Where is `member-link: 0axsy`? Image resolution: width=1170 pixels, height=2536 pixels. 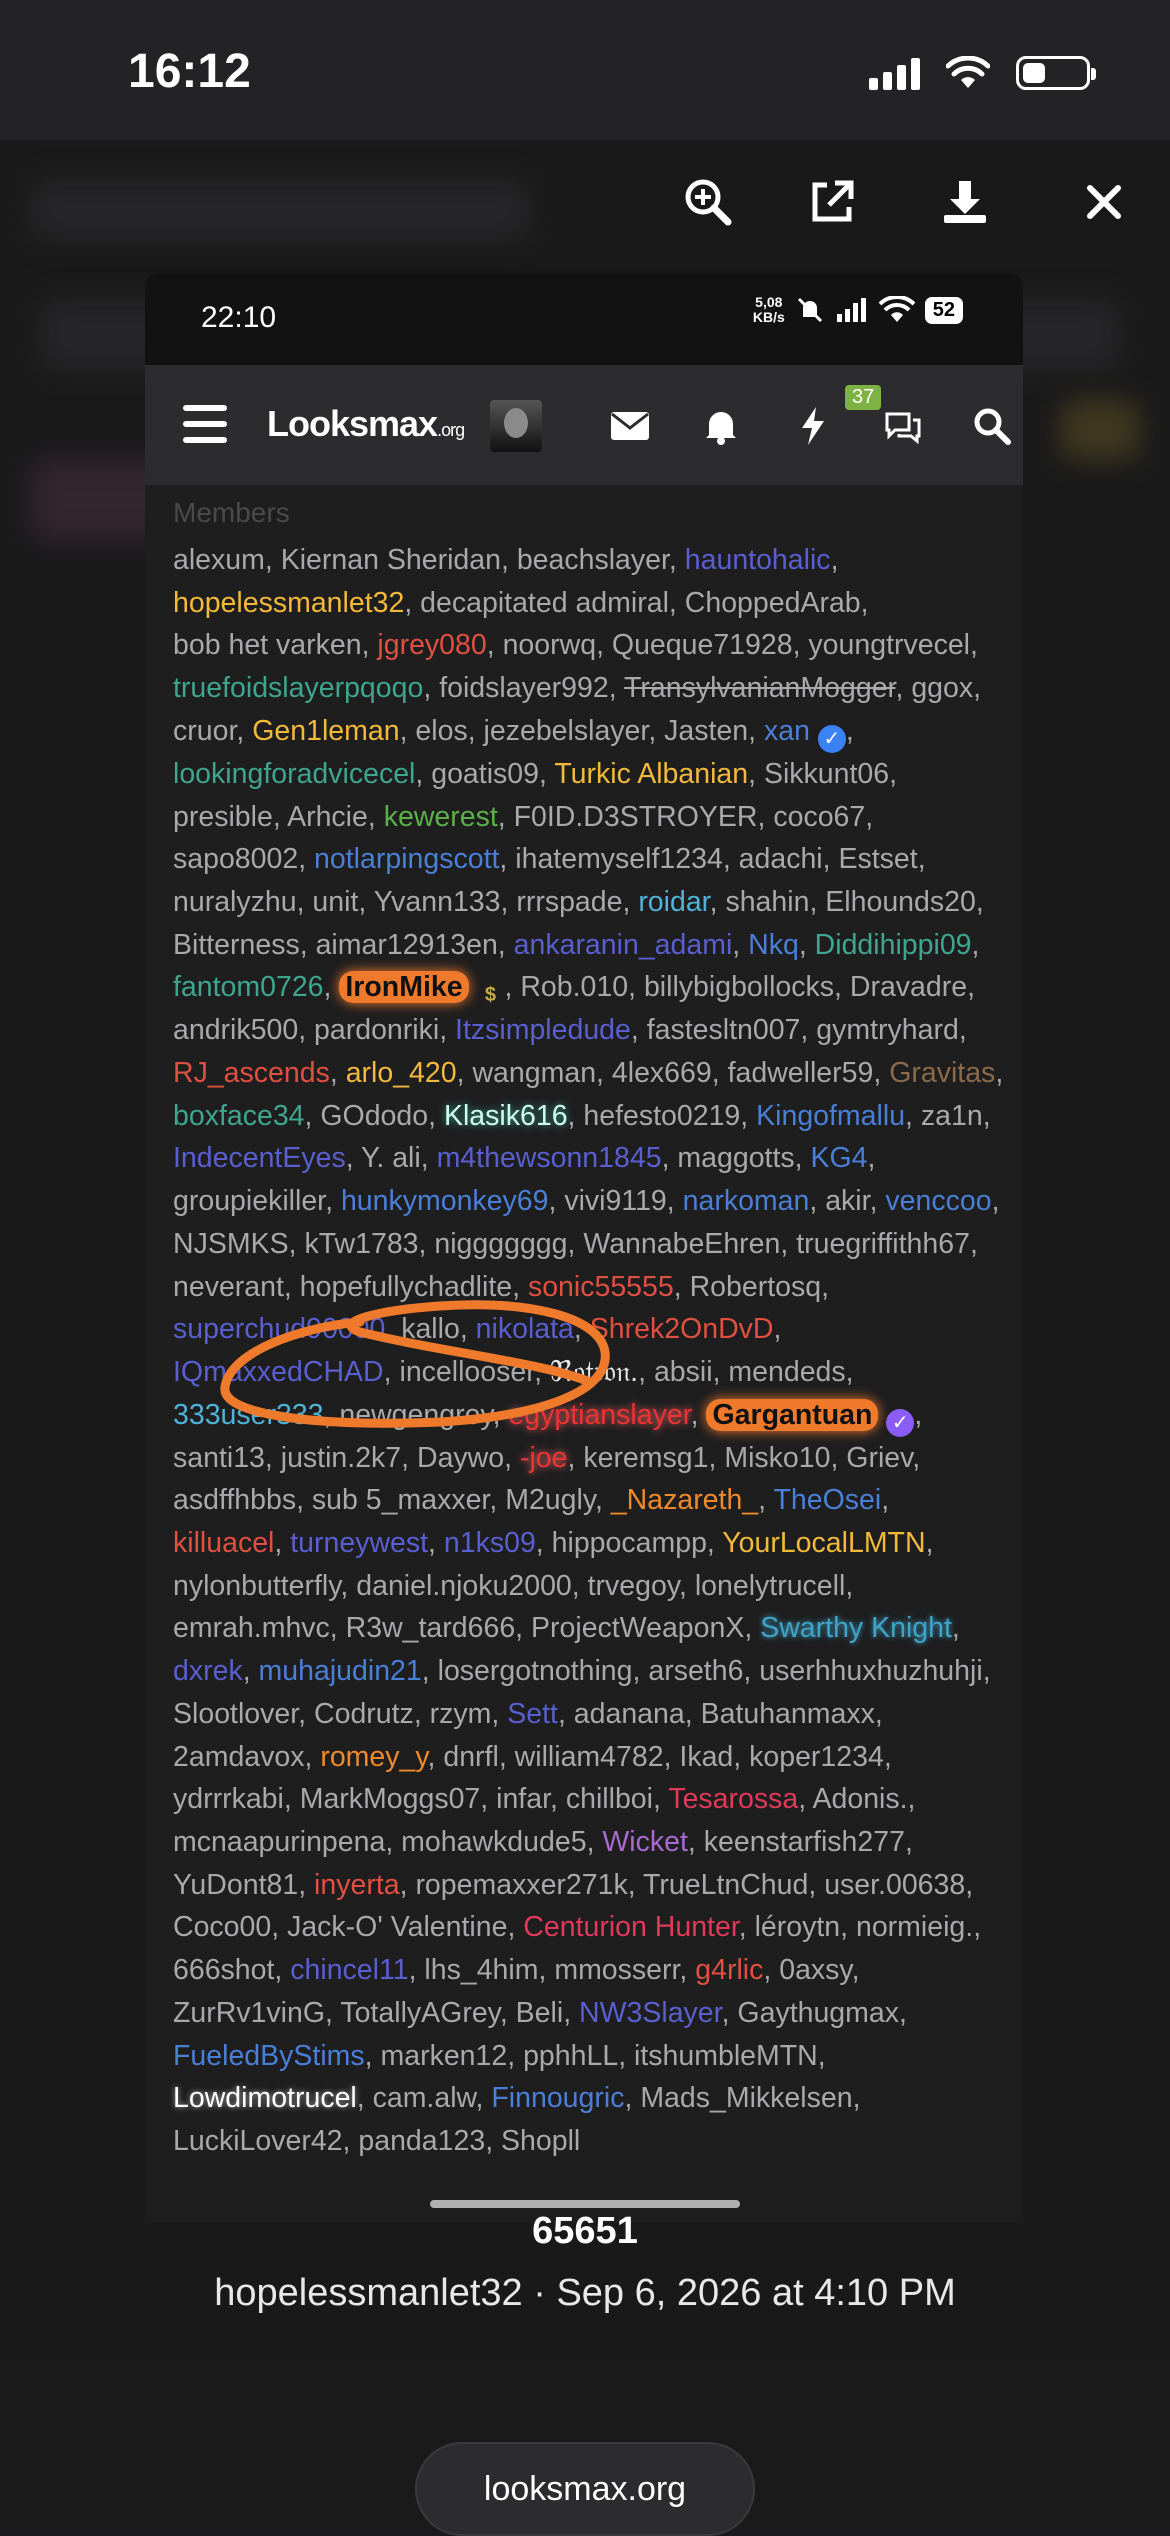
member-link: 0axsy is located at coordinates (815, 1970).